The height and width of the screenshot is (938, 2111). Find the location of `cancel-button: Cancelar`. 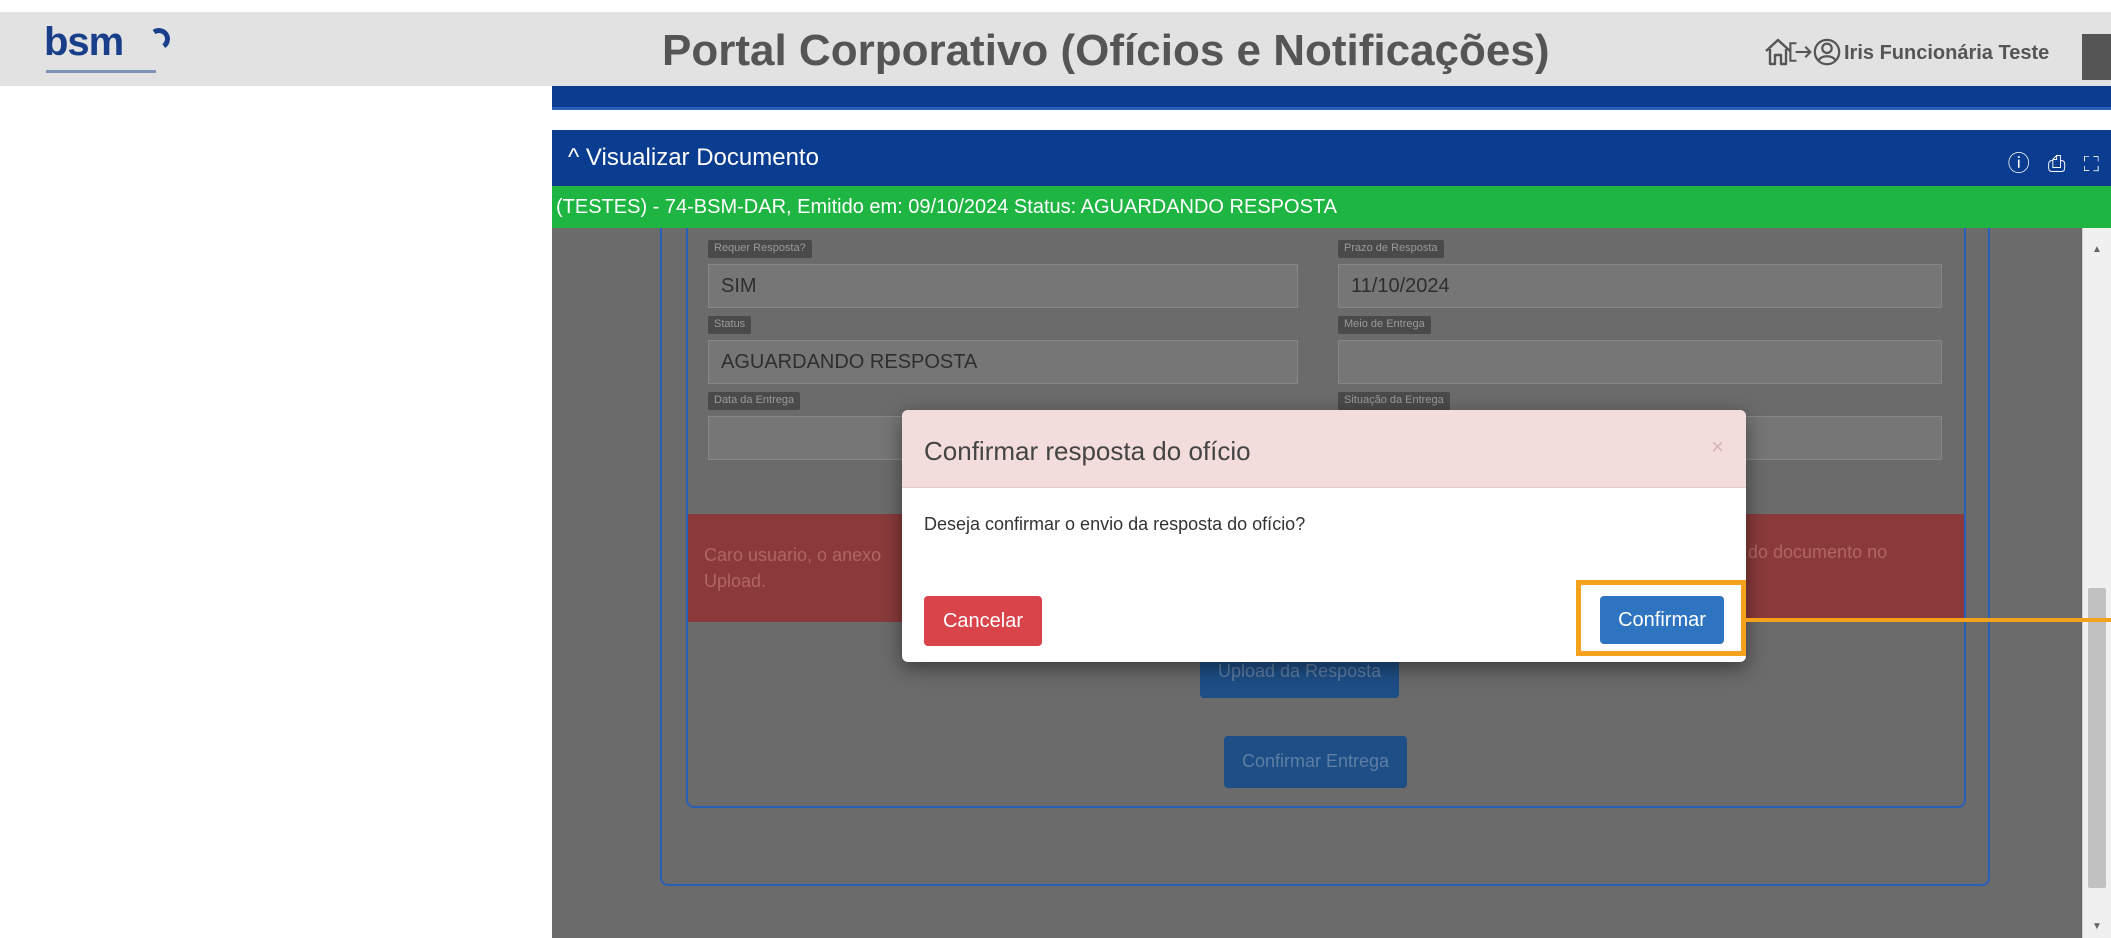

cancel-button: Cancelar is located at coordinates (983, 621).